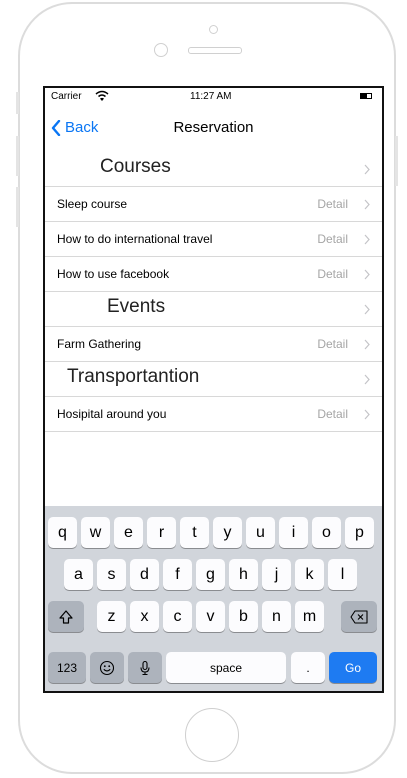  Describe the element at coordinates (211, 96) in the screenshot. I see `clock-label: 11:27 AM` at that location.